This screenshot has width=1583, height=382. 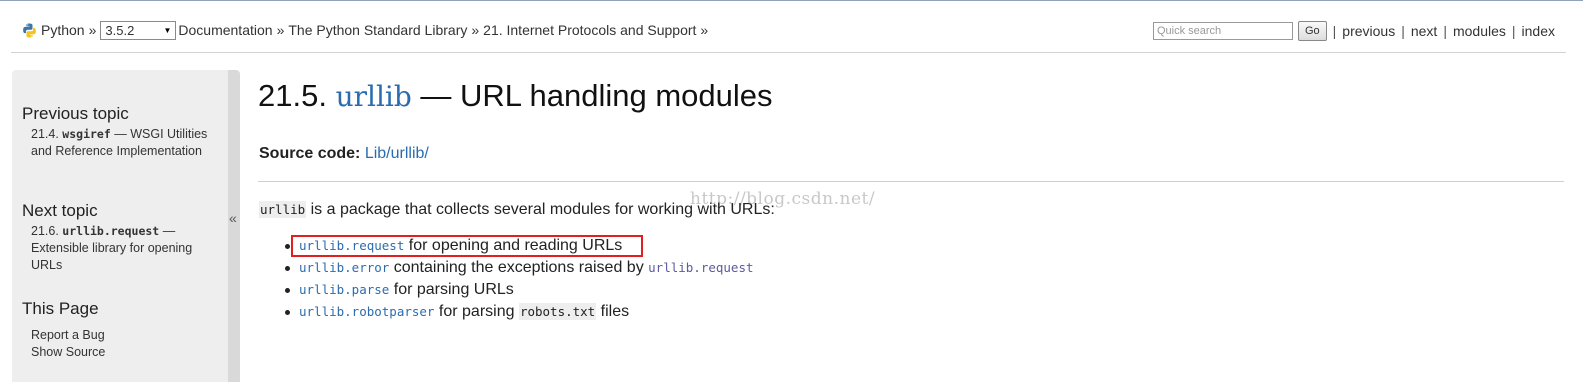 What do you see at coordinates (60, 210) in the screenshot?
I see `next-topic-heading: Next topic` at bounding box center [60, 210].